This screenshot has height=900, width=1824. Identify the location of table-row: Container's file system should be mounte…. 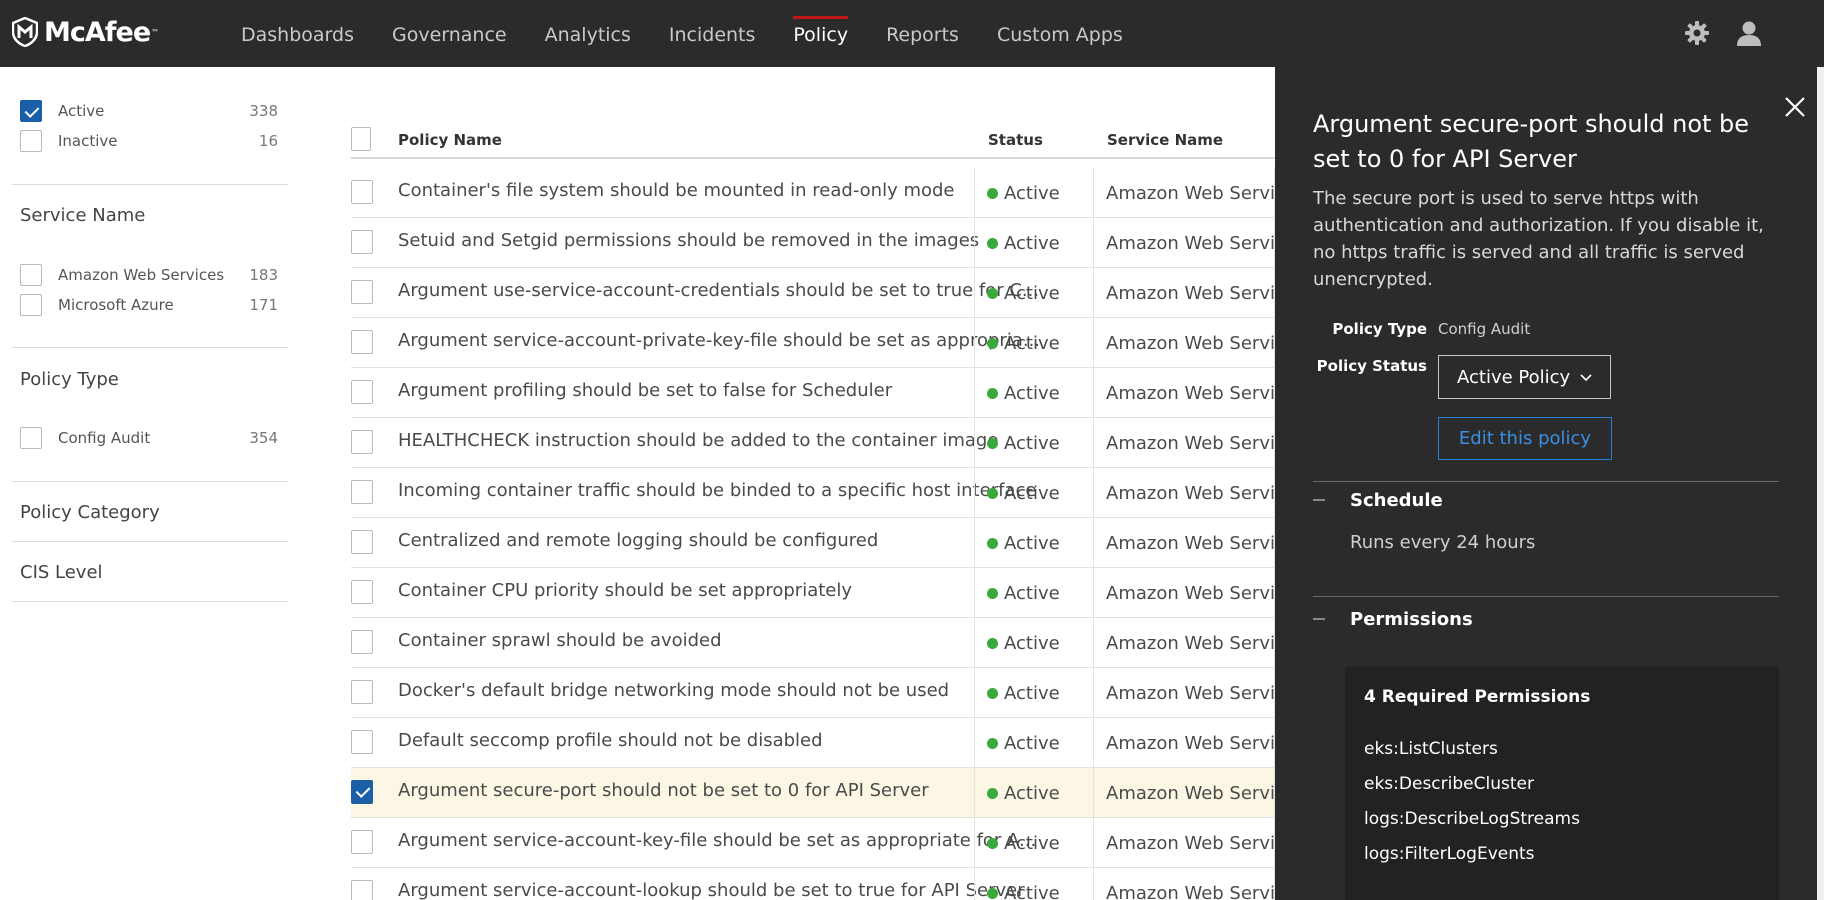
(813, 193).